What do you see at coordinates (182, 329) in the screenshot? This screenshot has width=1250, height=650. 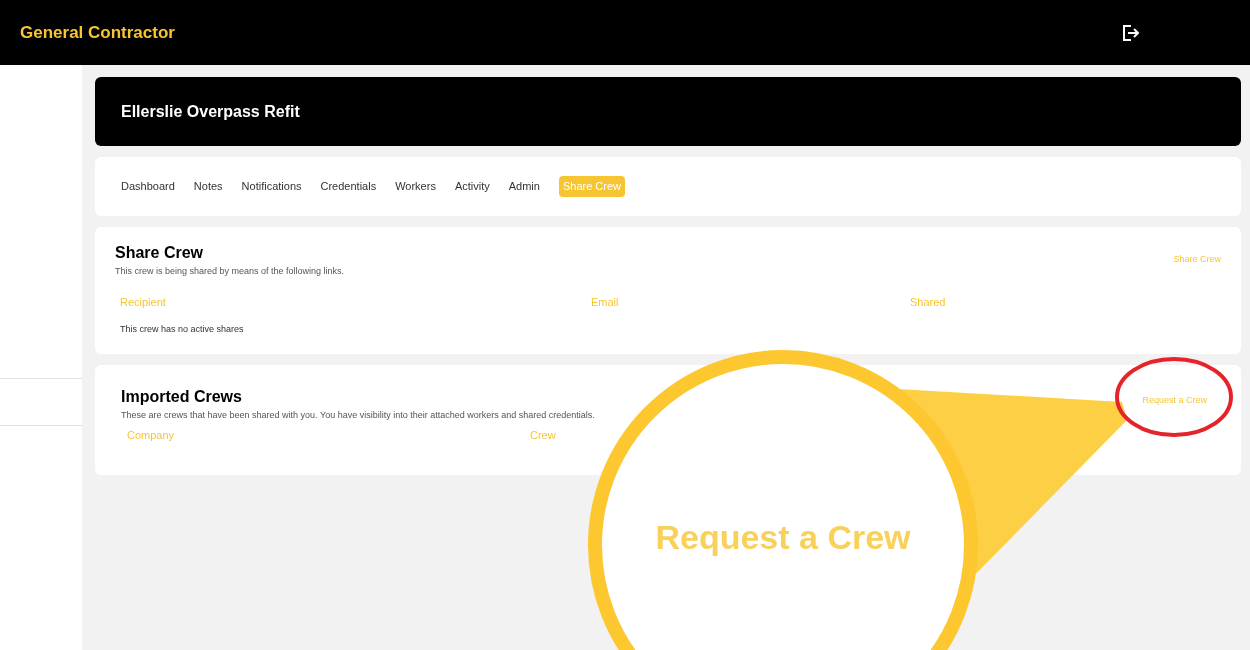 I see `empty-message: This crew has no active shares` at bounding box center [182, 329].